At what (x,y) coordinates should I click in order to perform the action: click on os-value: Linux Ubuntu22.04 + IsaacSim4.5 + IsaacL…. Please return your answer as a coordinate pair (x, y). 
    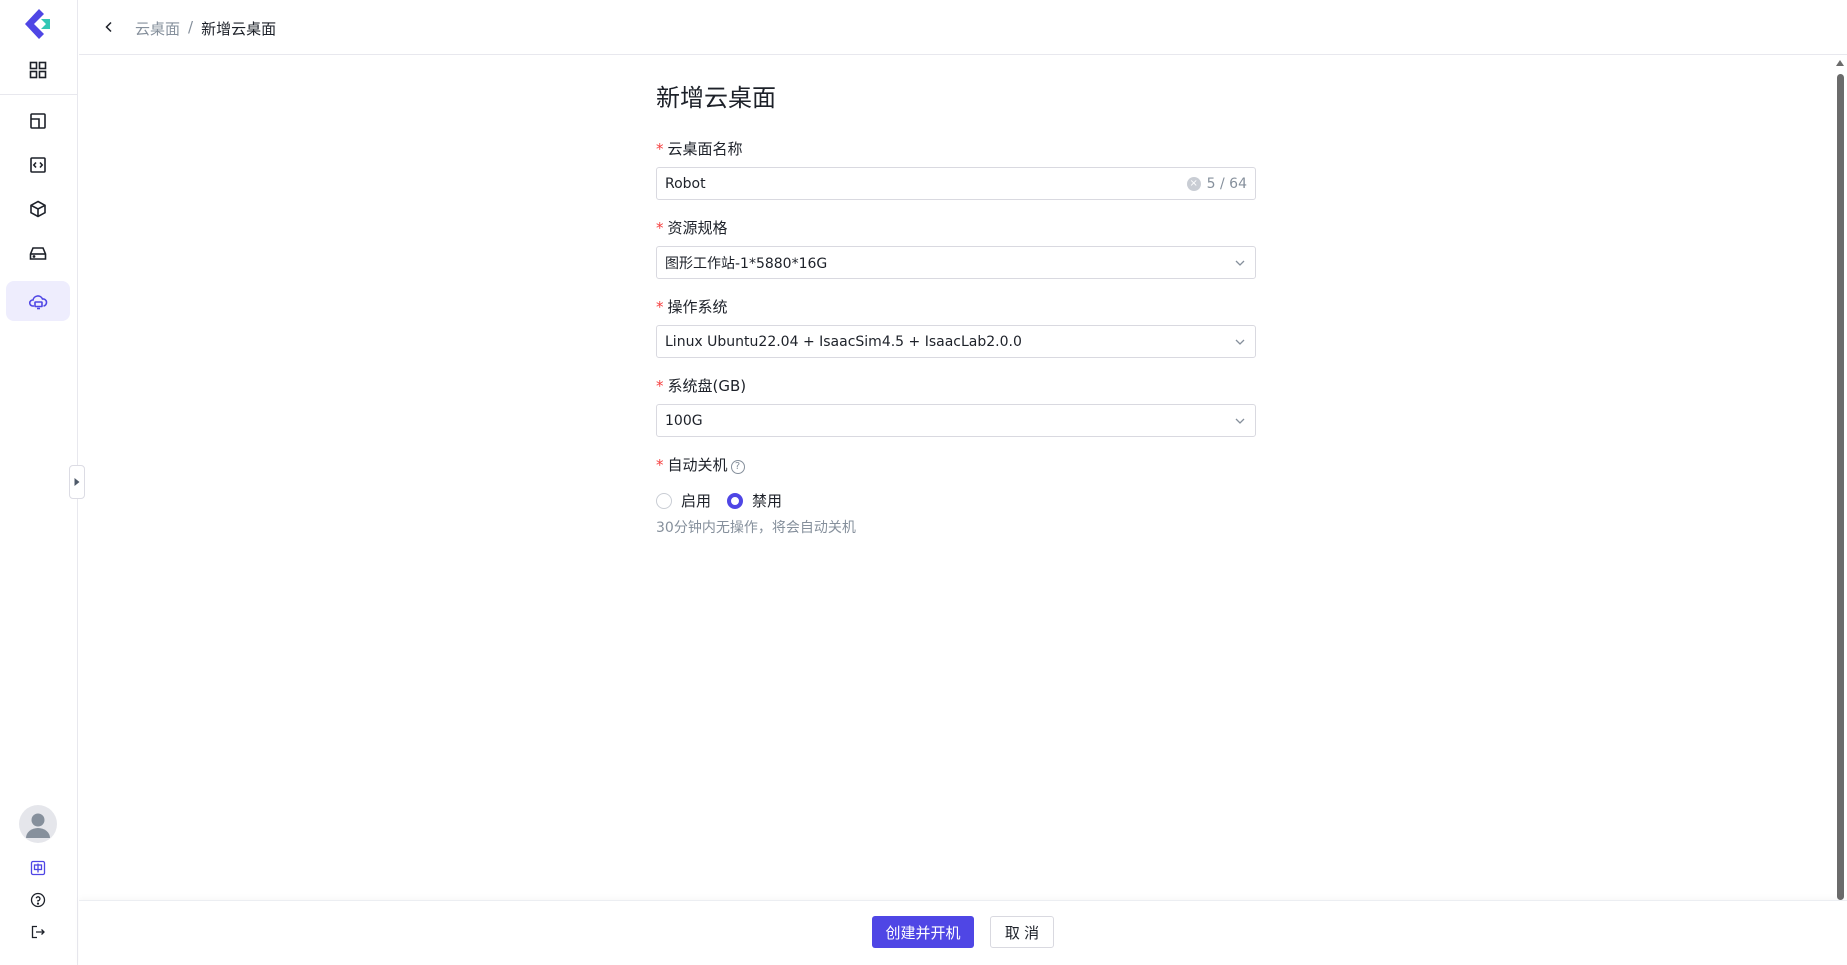
    Looking at the image, I should click on (843, 341).